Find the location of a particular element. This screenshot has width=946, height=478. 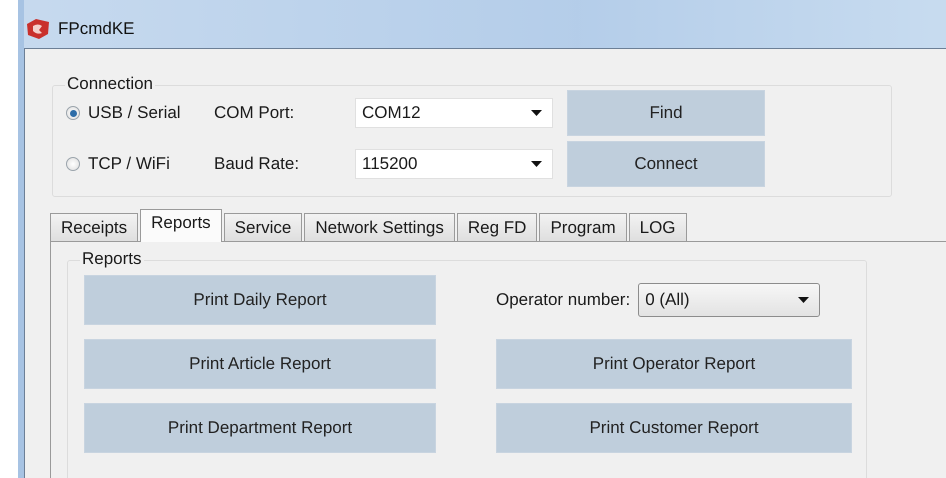

tab: Receipts is located at coordinates (94, 227).